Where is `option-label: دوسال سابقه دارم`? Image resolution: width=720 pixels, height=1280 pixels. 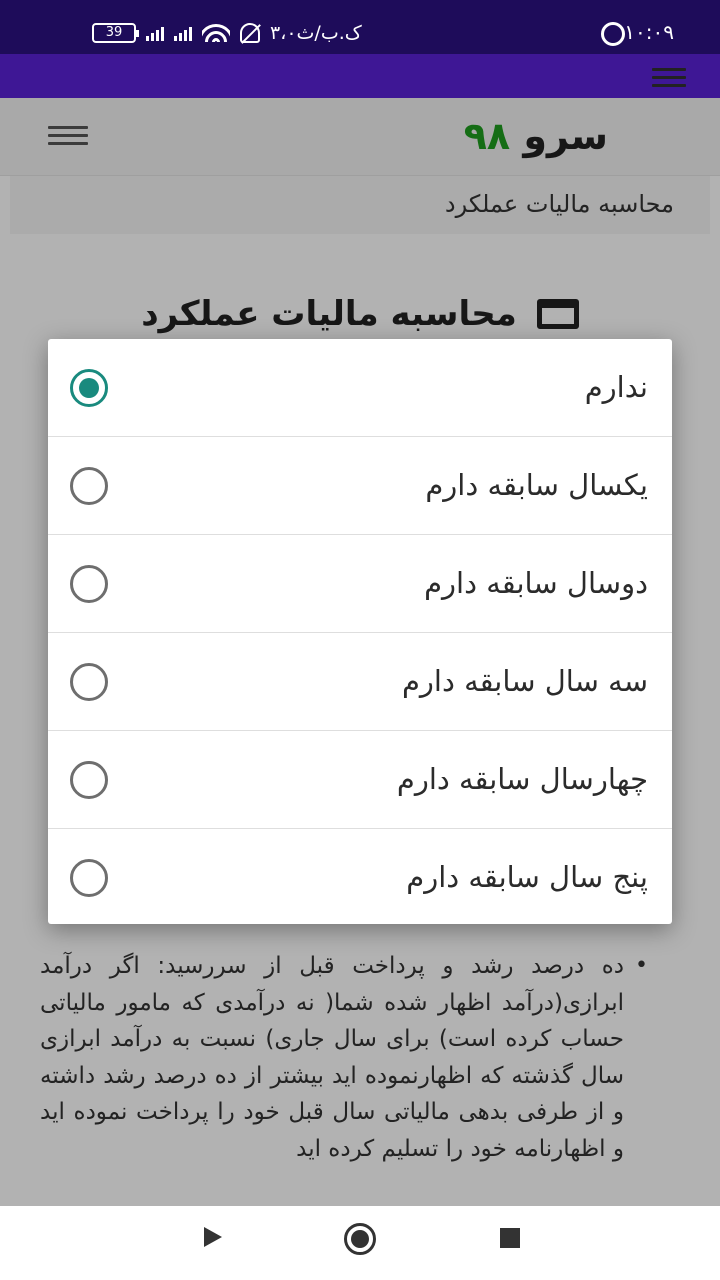 option-label: دوسال سابقه دارم is located at coordinates (536, 583).